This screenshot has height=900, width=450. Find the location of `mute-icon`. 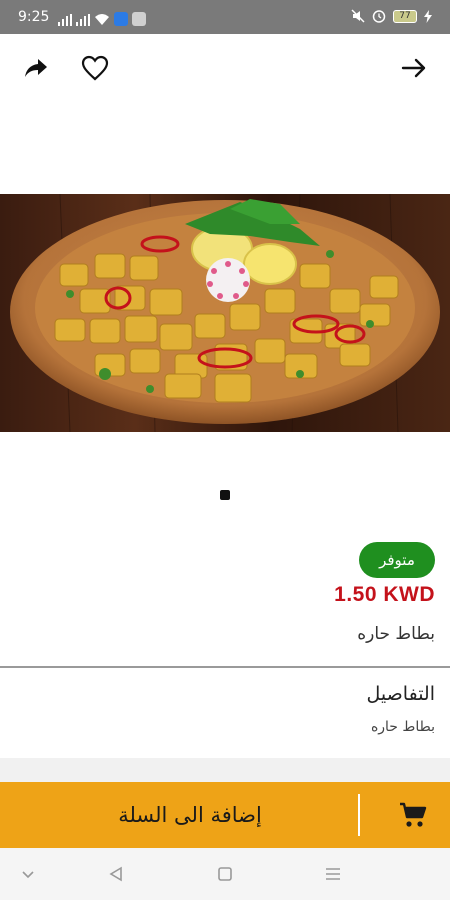

mute-icon is located at coordinates (358, 16).